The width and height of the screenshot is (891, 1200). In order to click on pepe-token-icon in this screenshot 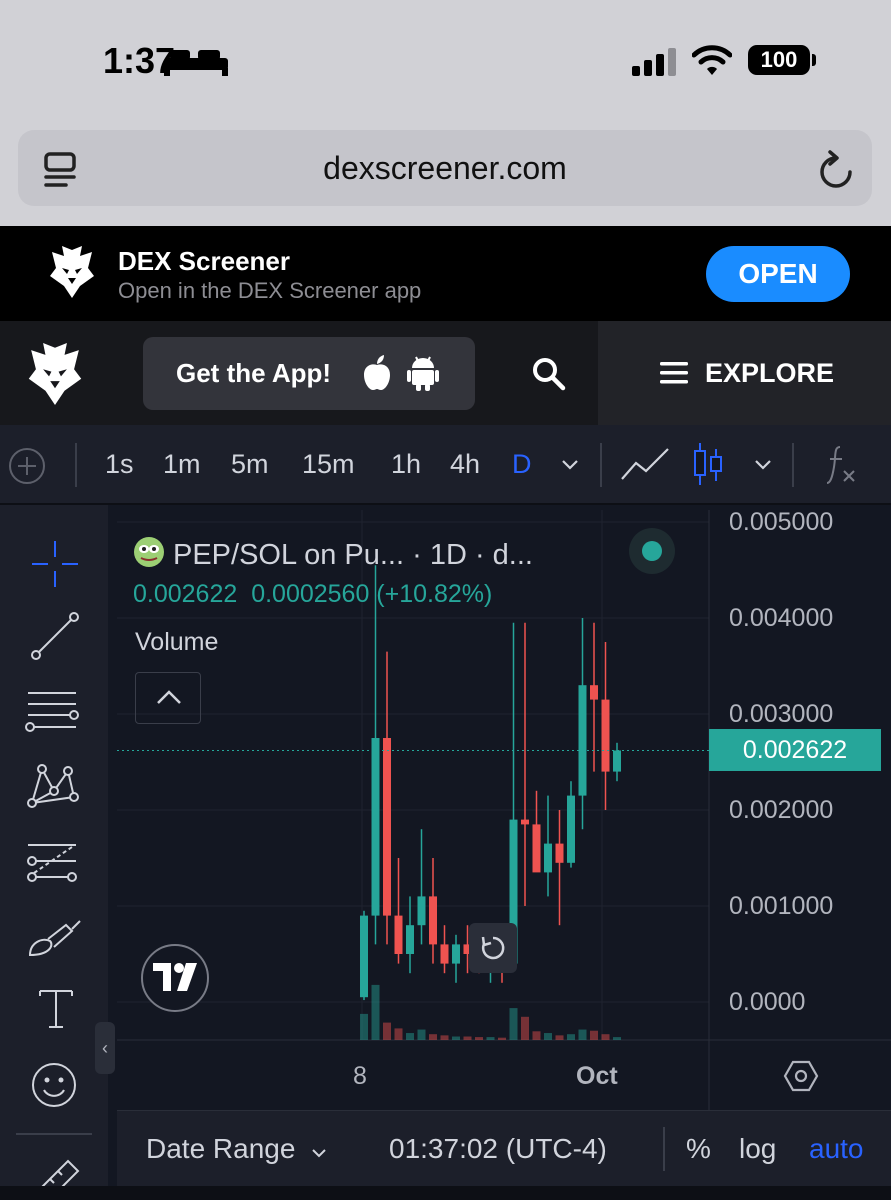, I will do `click(149, 552)`.